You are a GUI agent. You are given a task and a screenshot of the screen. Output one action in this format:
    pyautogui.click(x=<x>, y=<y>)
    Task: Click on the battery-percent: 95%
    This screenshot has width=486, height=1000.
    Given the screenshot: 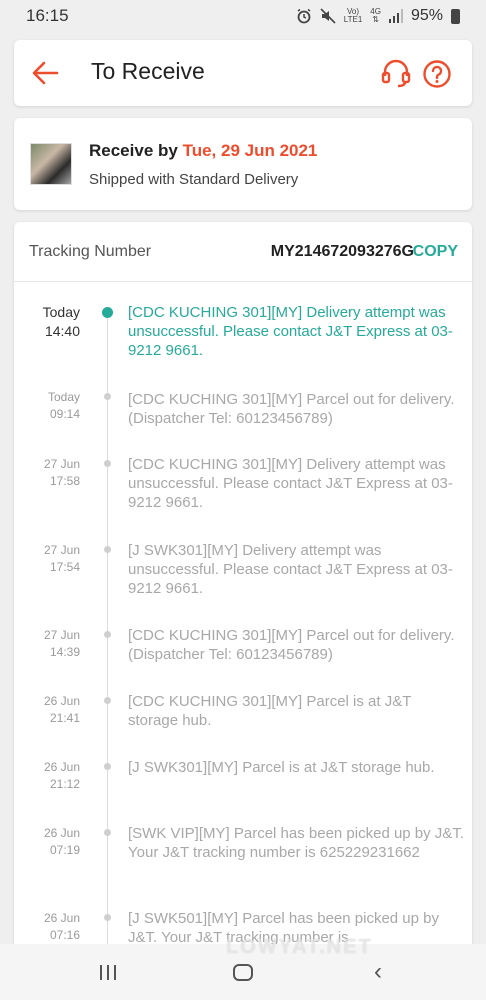 What is the action you would take?
    pyautogui.click(x=426, y=15)
    